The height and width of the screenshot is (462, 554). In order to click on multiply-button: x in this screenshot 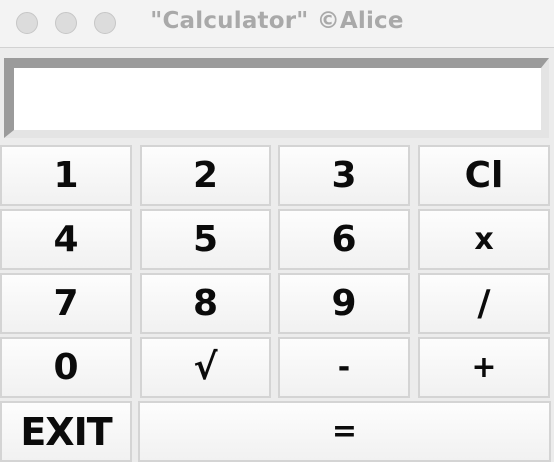, I will do `click(484, 239)`.